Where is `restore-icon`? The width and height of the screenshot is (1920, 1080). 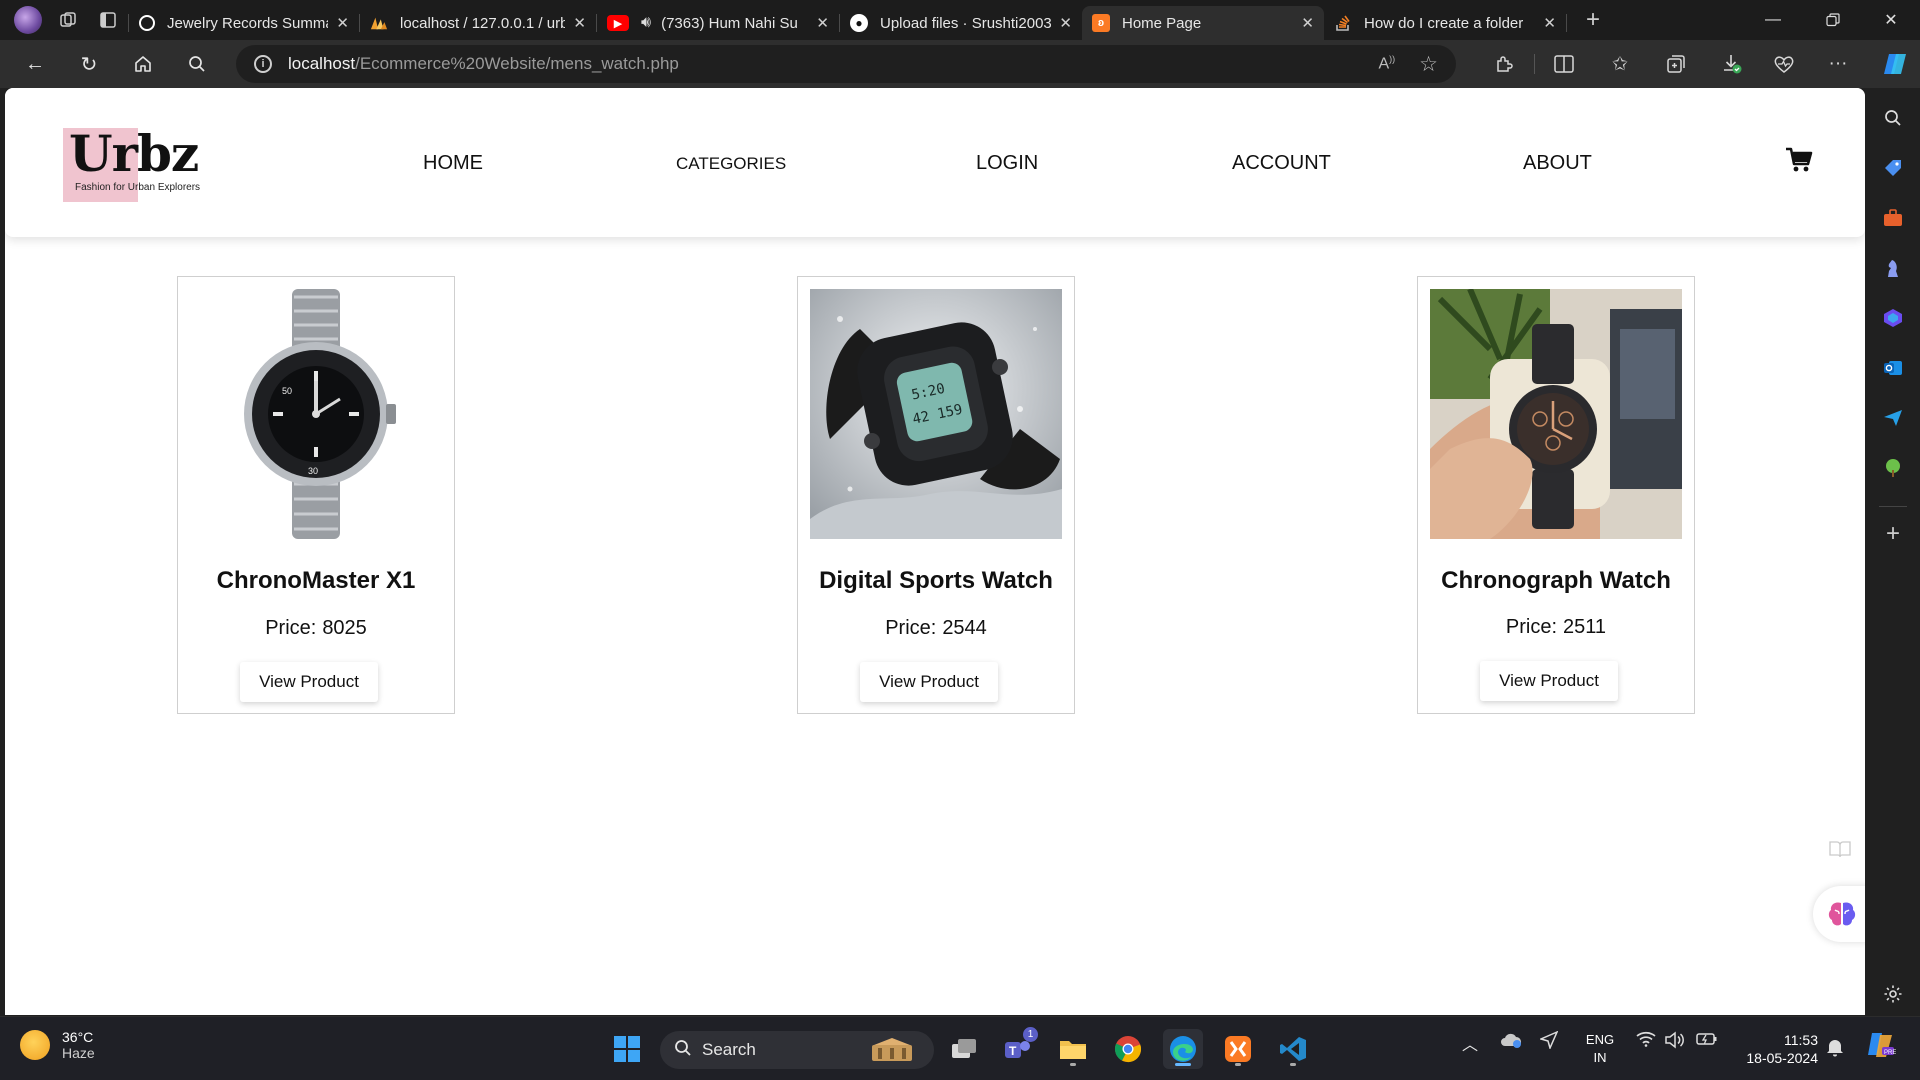
restore-icon is located at coordinates (1833, 20).